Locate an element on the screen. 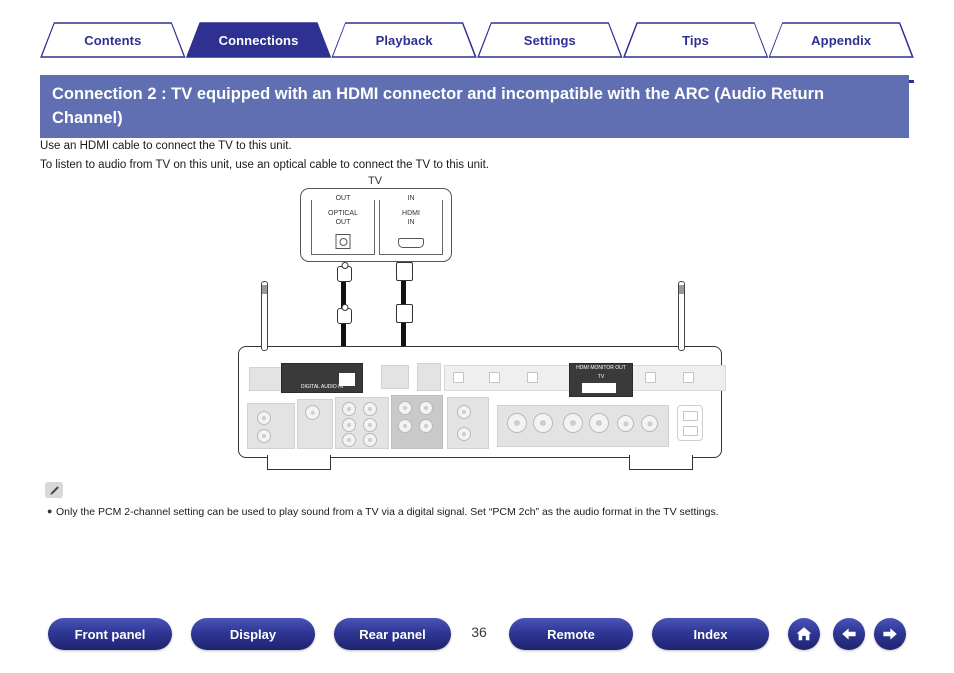  remote-button: Remote is located at coordinates (571, 634).